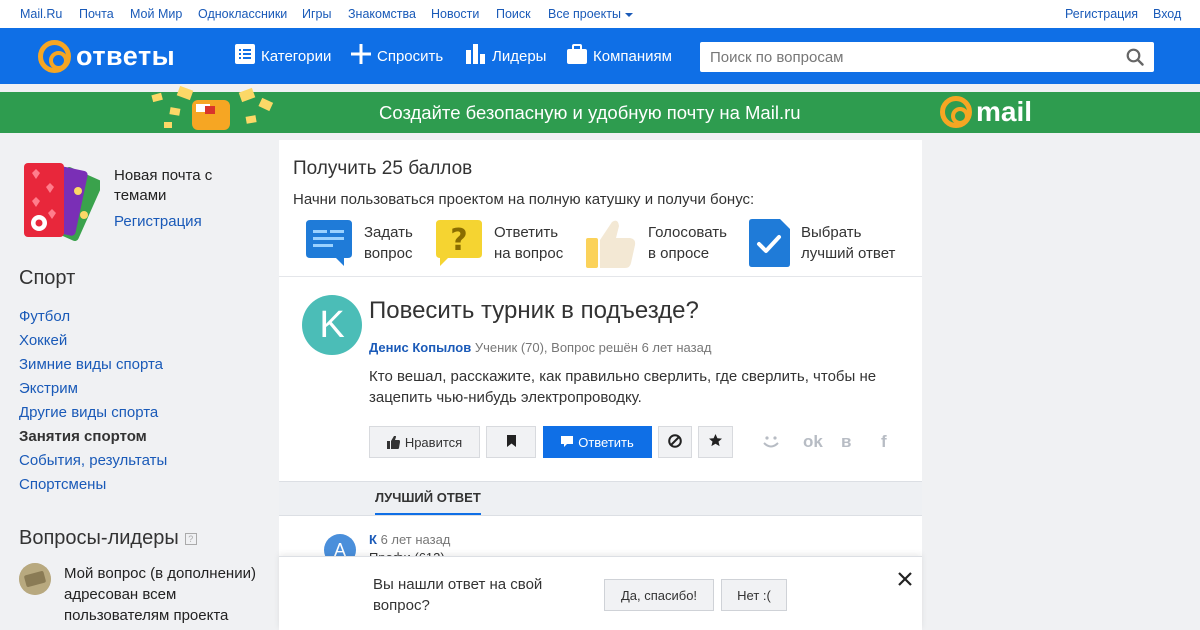  Describe the element at coordinates (476, 56) in the screenshot. I see `bar-chart-icon` at that location.